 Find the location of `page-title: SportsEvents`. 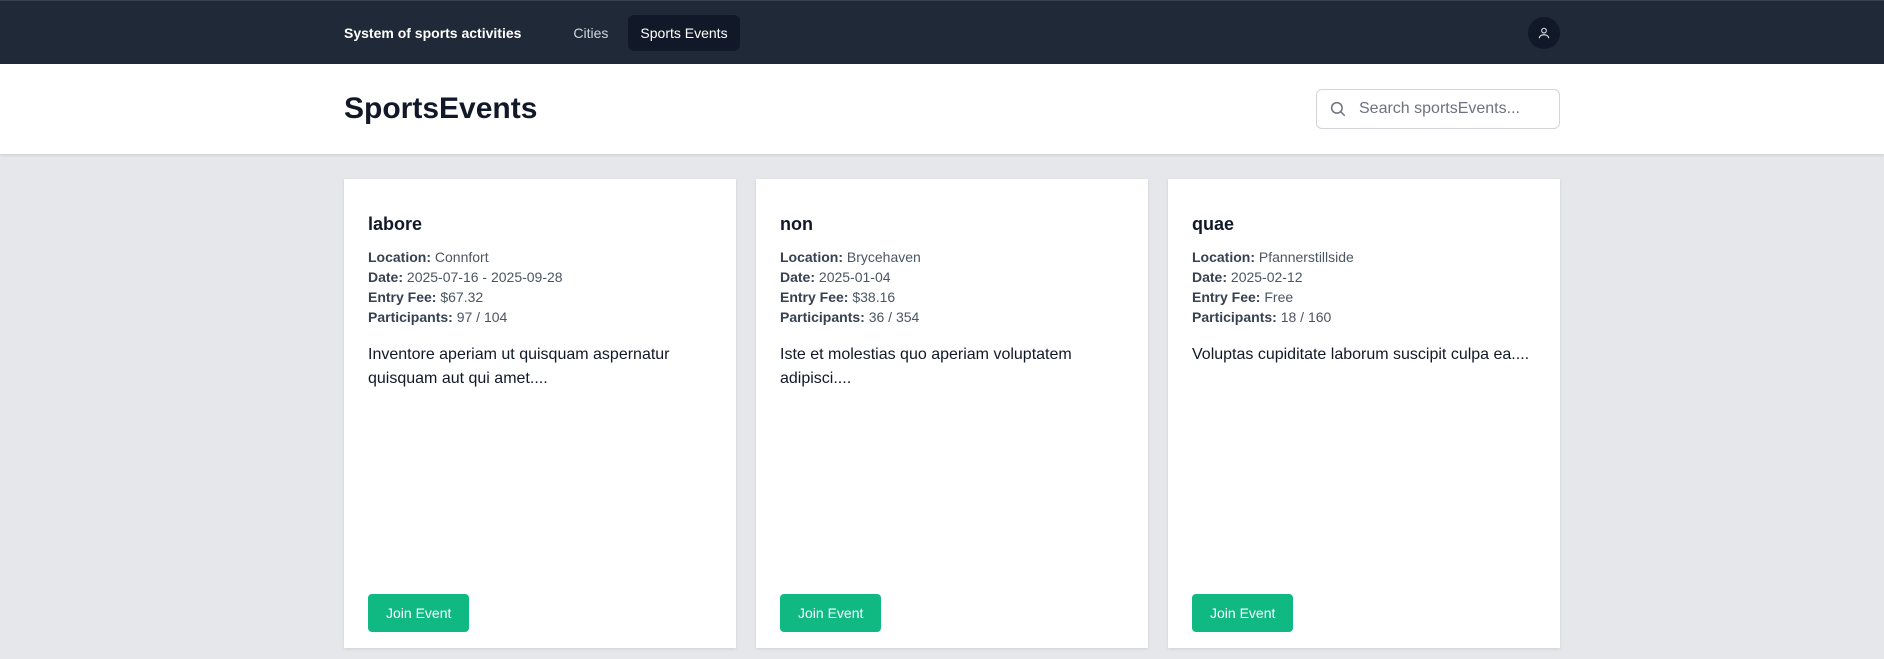

page-title: SportsEvents is located at coordinates (441, 108).